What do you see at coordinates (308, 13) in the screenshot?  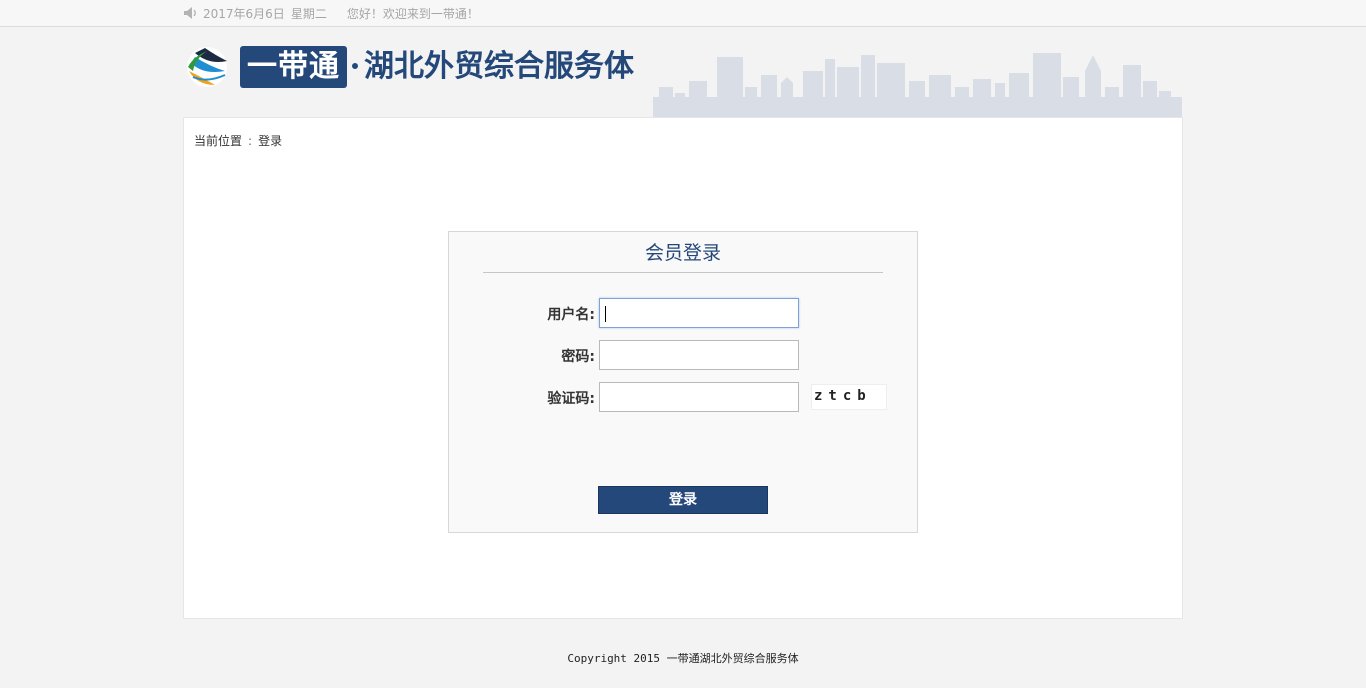 I see `current-weekday: 星期二` at bounding box center [308, 13].